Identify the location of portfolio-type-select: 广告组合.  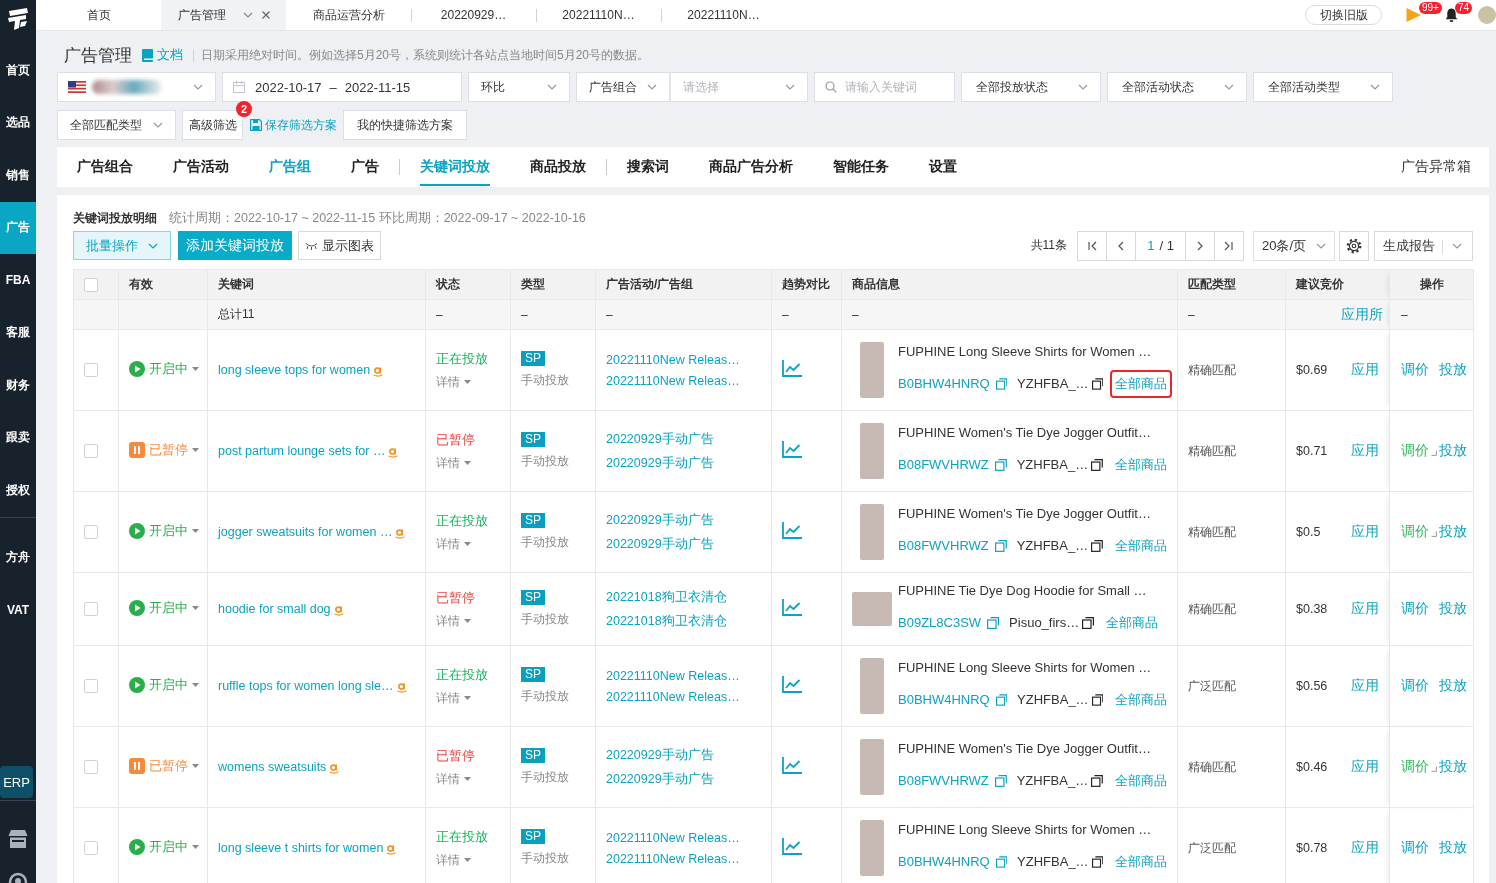
(623, 87).